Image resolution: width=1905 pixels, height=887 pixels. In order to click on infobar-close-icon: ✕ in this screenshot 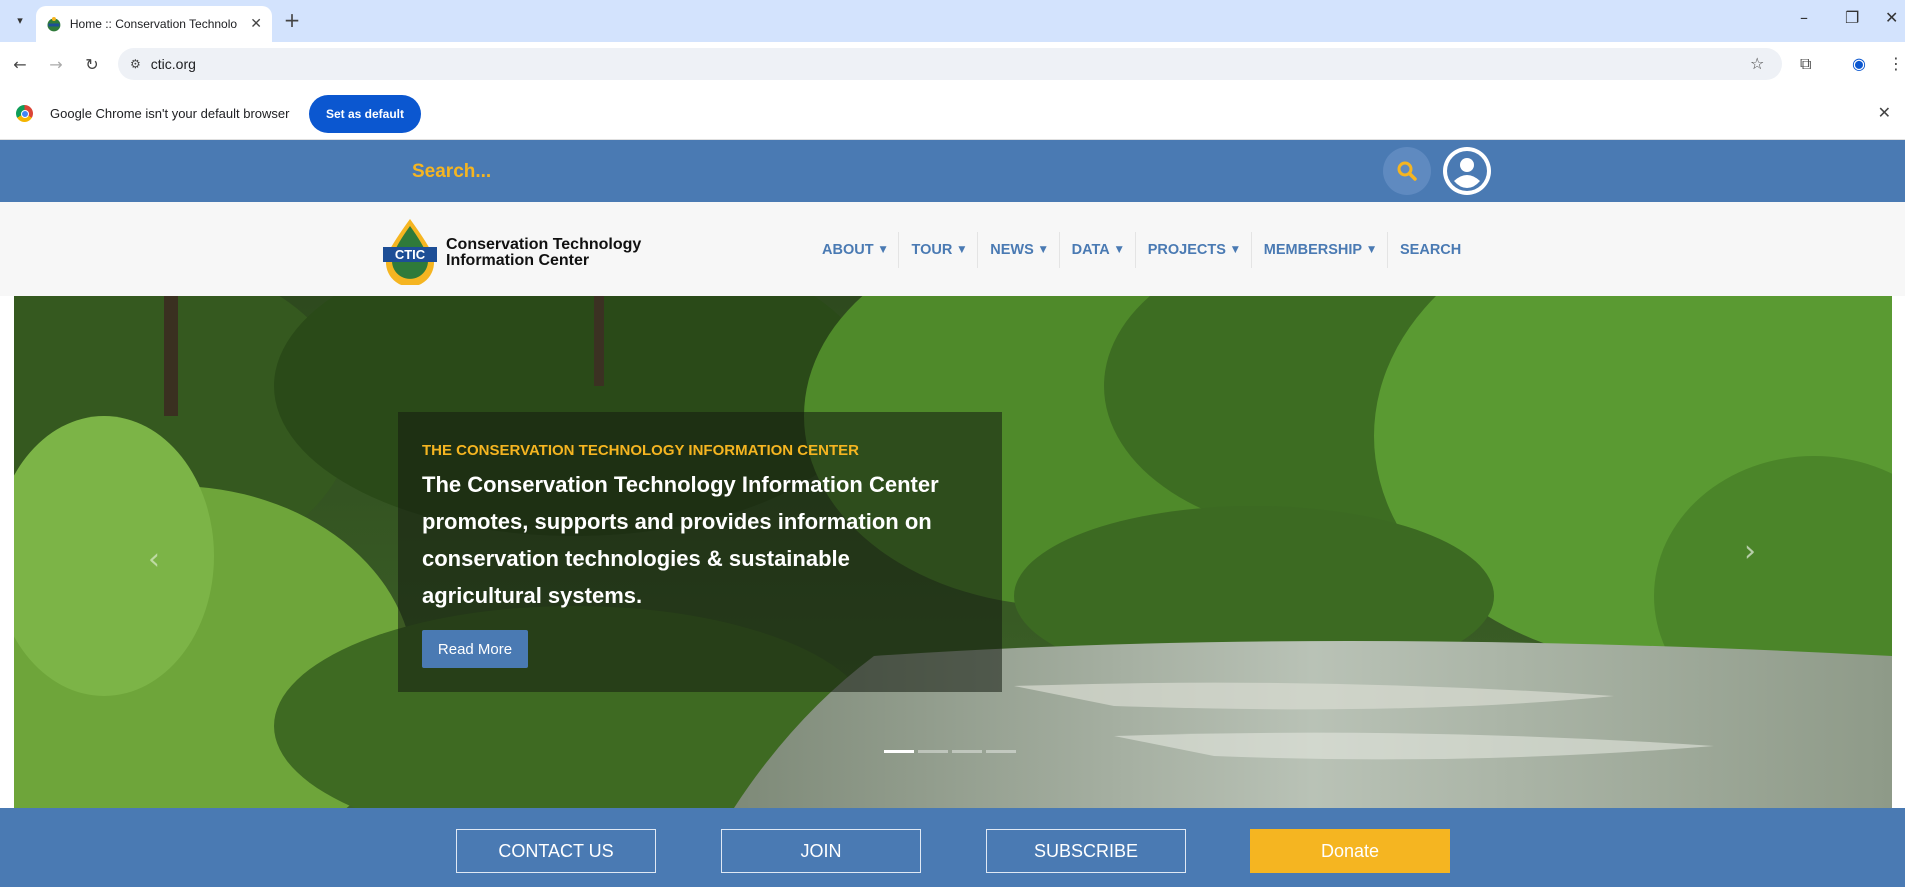, I will do `click(1884, 112)`.